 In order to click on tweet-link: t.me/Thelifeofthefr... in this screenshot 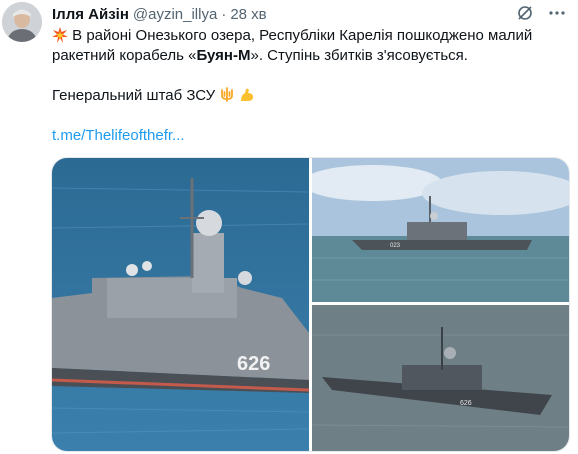, I will do `click(307, 136)`.